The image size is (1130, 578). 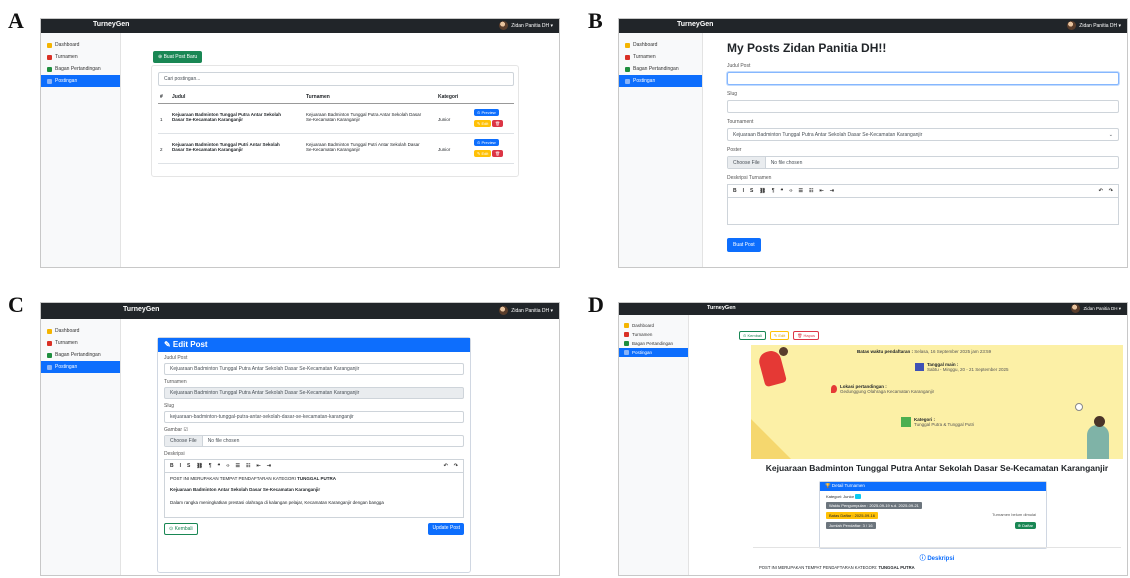 What do you see at coordinates (1025, 525) in the screenshot?
I see `register-button: ⊕ Daftar` at bounding box center [1025, 525].